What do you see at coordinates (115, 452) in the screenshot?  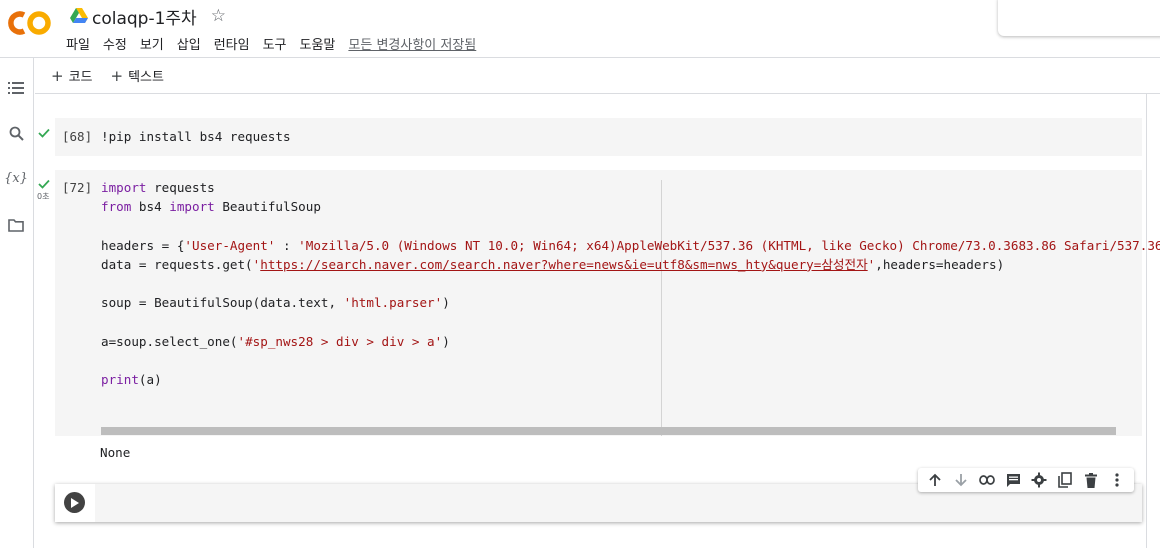 I see `cell-output: None` at bounding box center [115, 452].